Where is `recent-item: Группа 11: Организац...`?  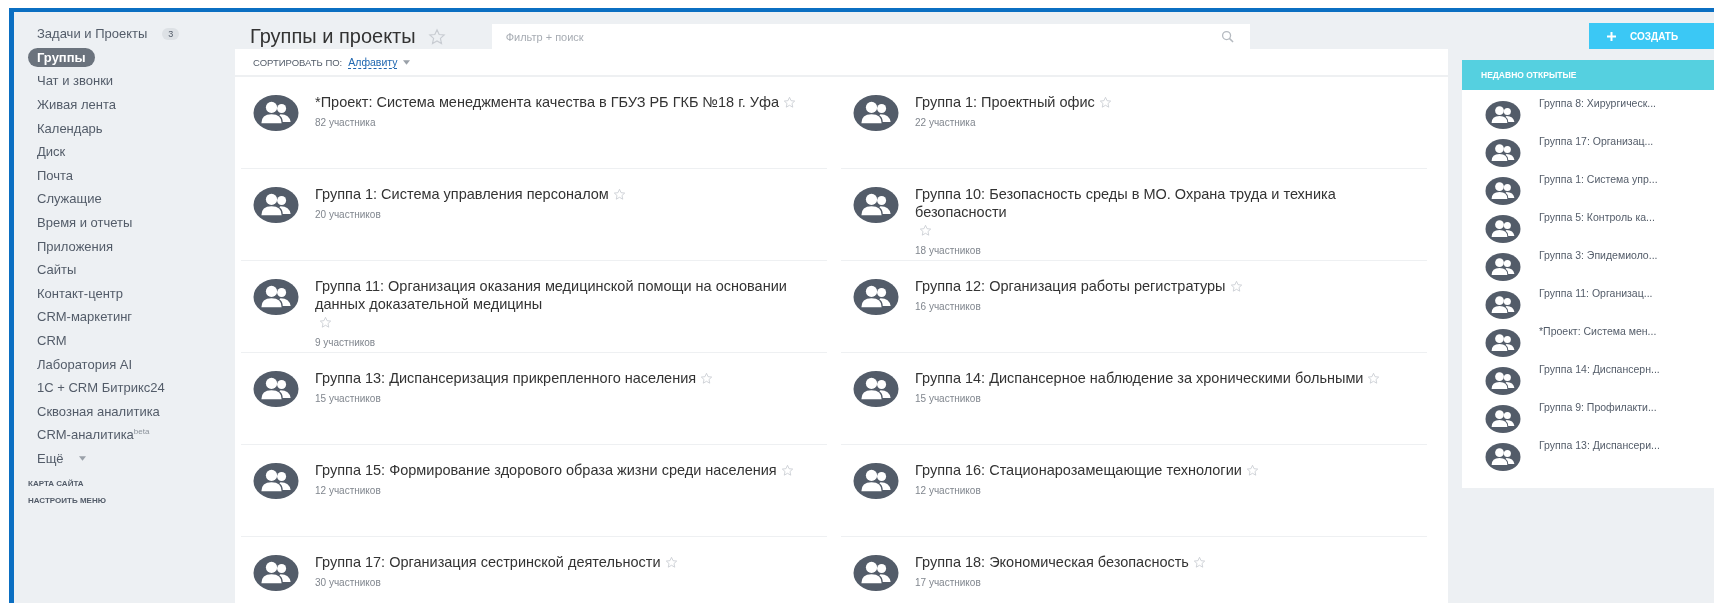 recent-item: Группа 11: Организац... is located at coordinates (1596, 293).